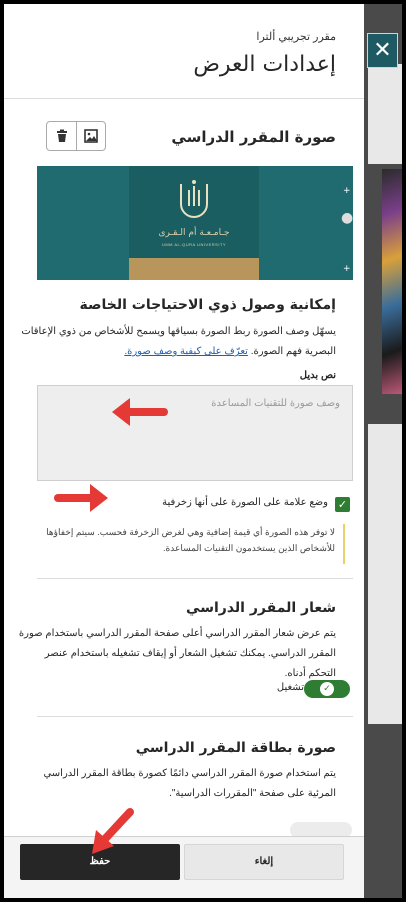 This screenshot has width=406, height=902. I want to click on background-course-image, so click(392, 281).